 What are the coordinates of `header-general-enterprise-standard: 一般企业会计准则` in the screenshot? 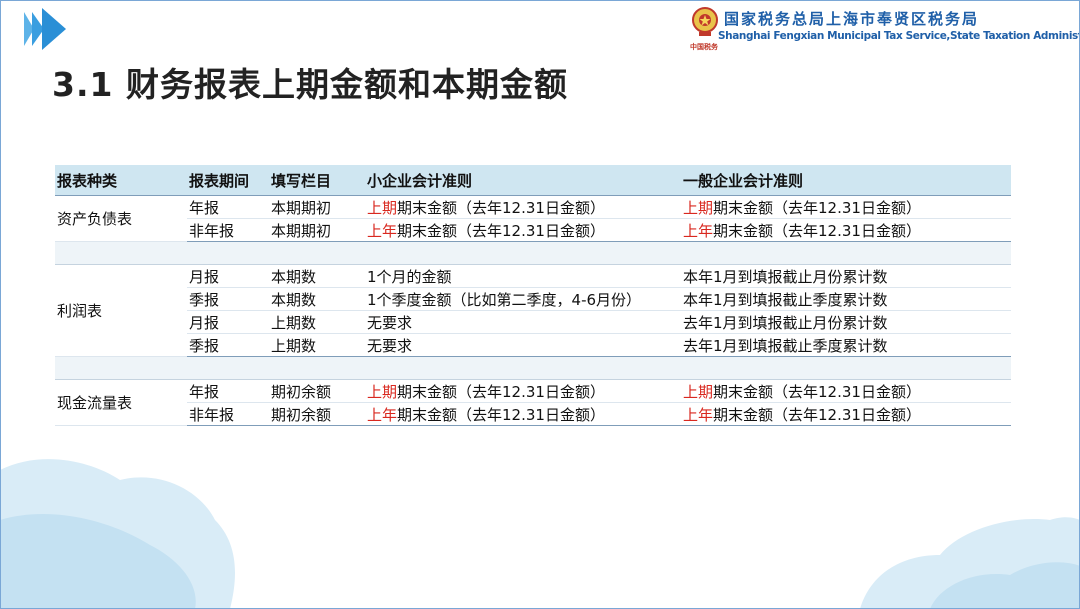 It's located at (846, 180).